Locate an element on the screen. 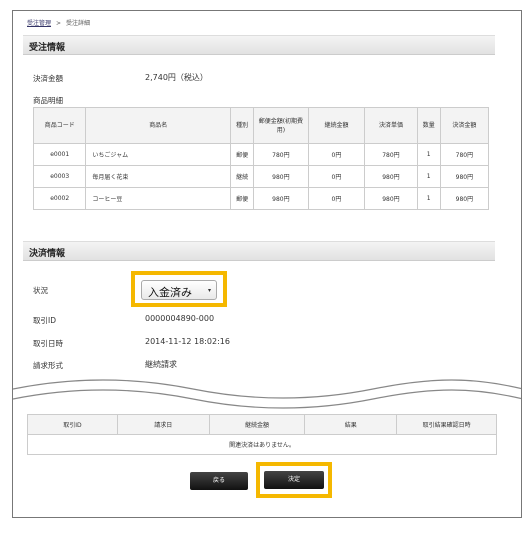 The width and height of the screenshot is (530, 540). cell-name: コーヒー豆 is located at coordinates (158, 198).